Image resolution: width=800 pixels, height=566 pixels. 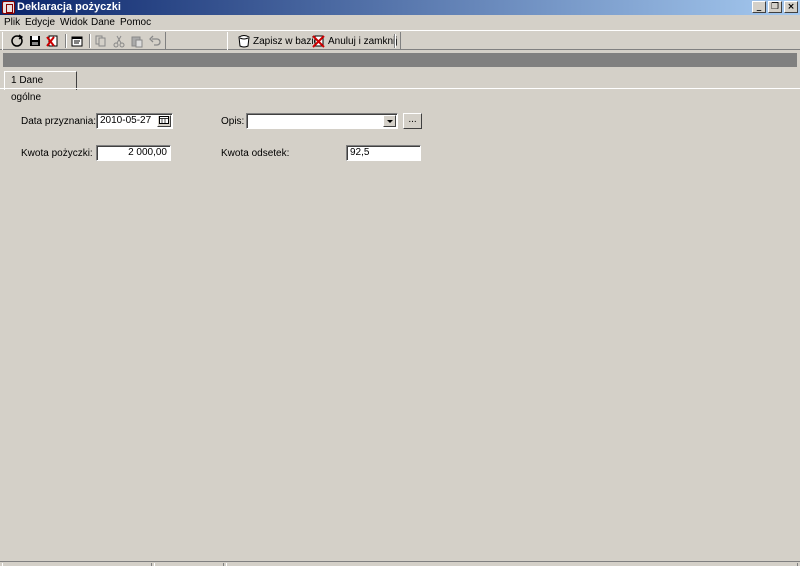 I want to click on restore-button: ❐, so click(x=775, y=7).